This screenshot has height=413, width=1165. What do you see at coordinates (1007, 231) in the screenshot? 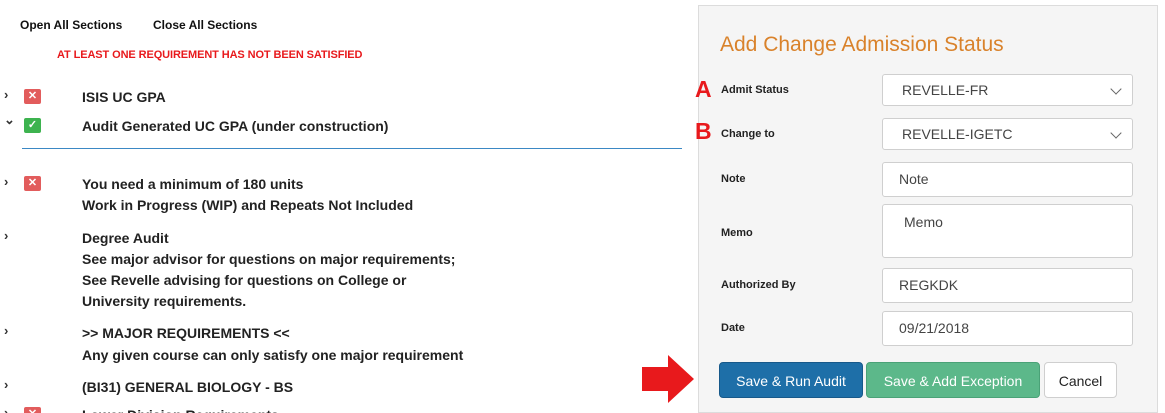
I see `memo-textarea: Memo` at bounding box center [1007, 231].